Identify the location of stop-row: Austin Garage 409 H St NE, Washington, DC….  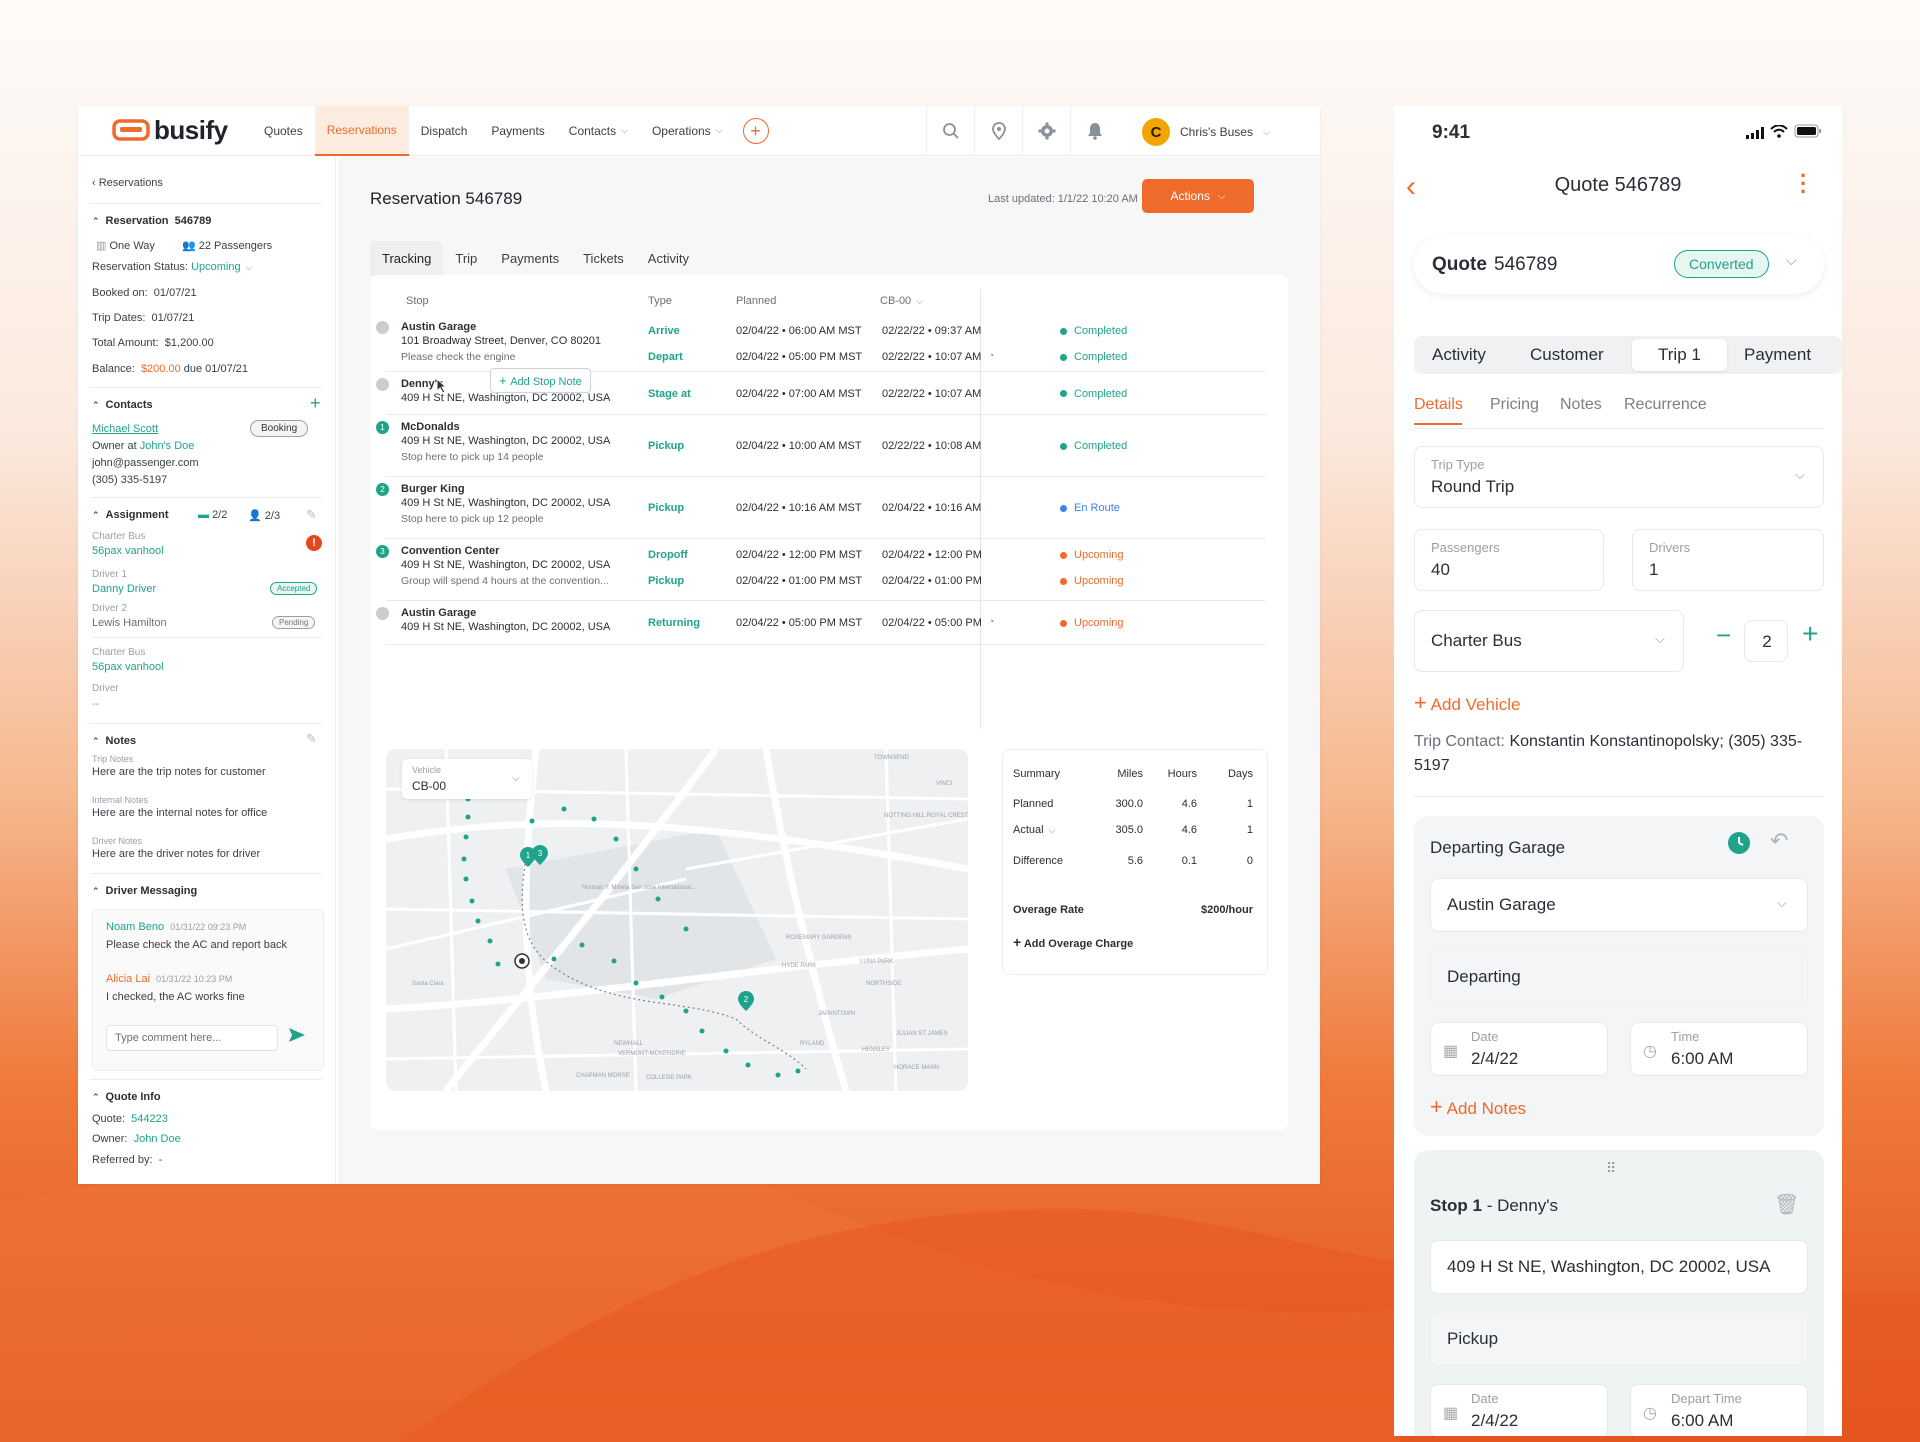
(821, 623).